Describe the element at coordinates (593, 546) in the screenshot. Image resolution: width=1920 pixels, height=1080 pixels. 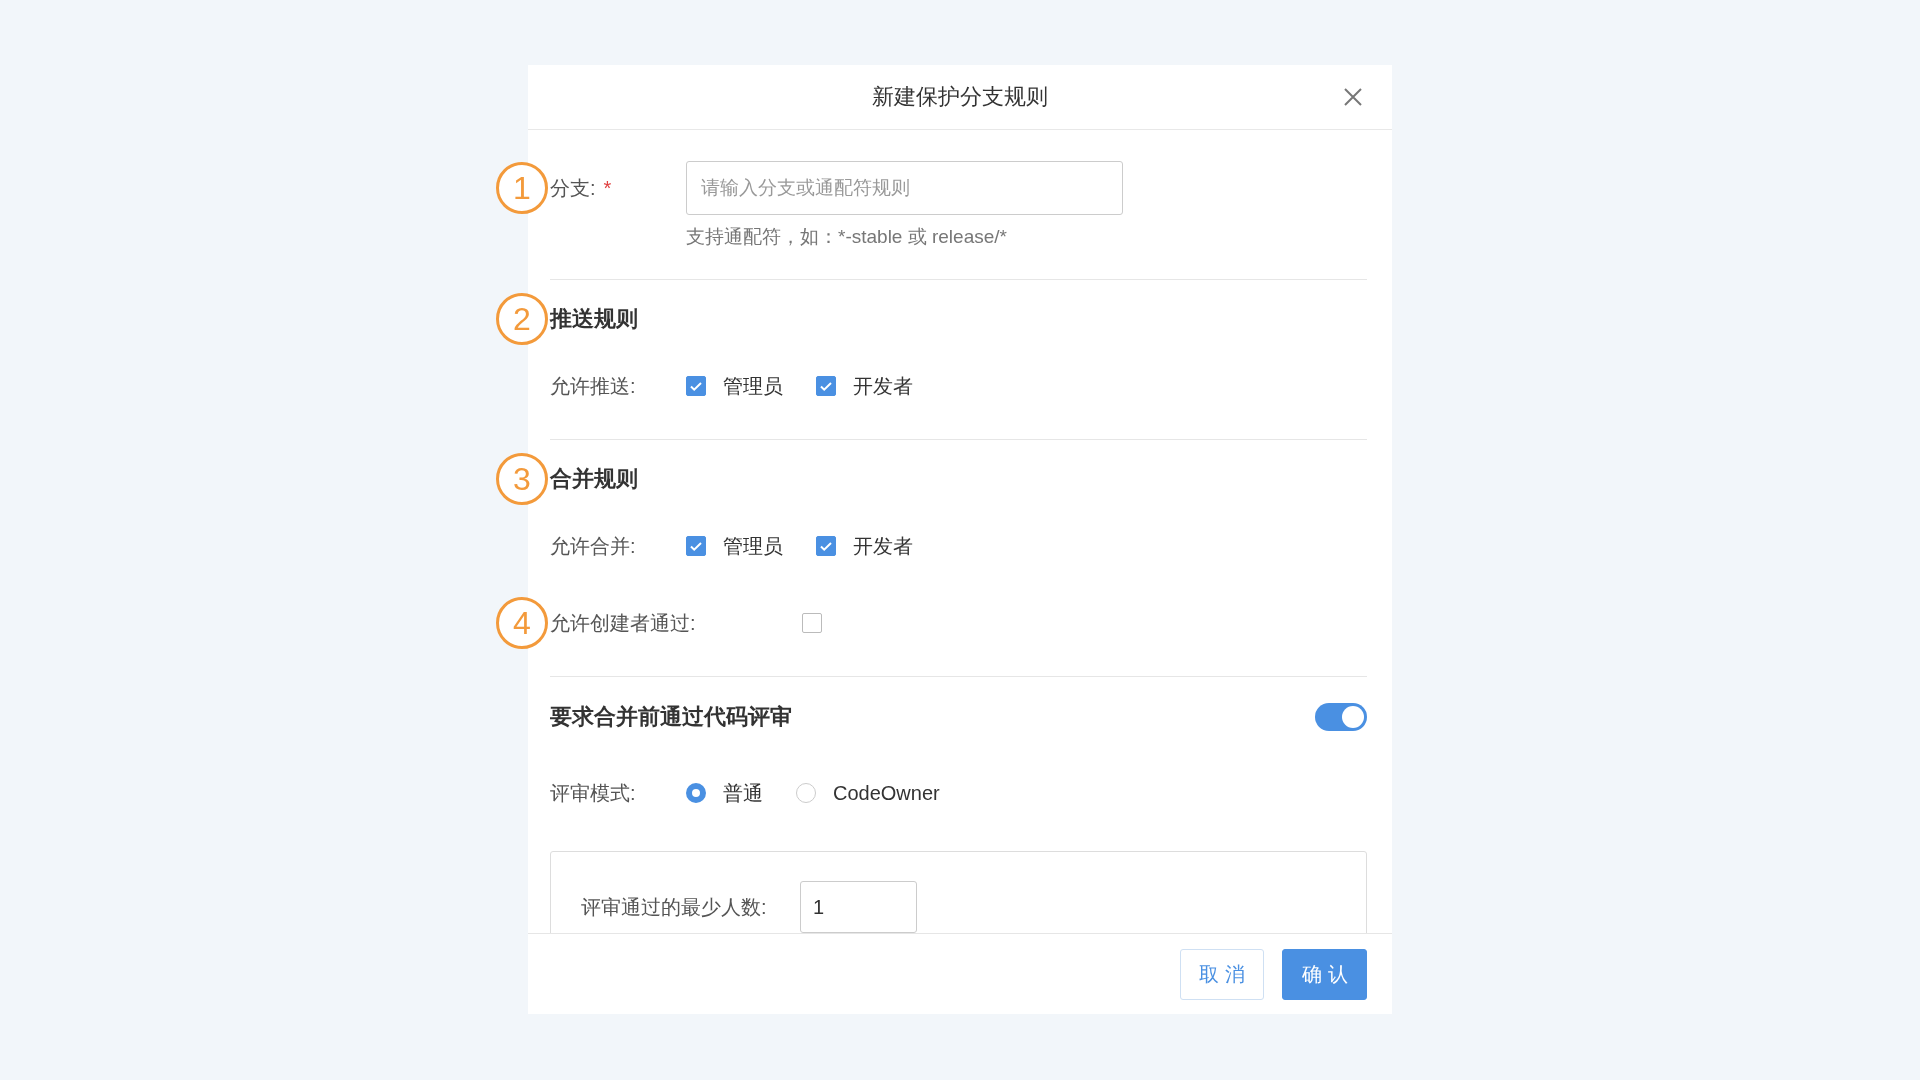
I see `field-label: 允许合并:` at that location.